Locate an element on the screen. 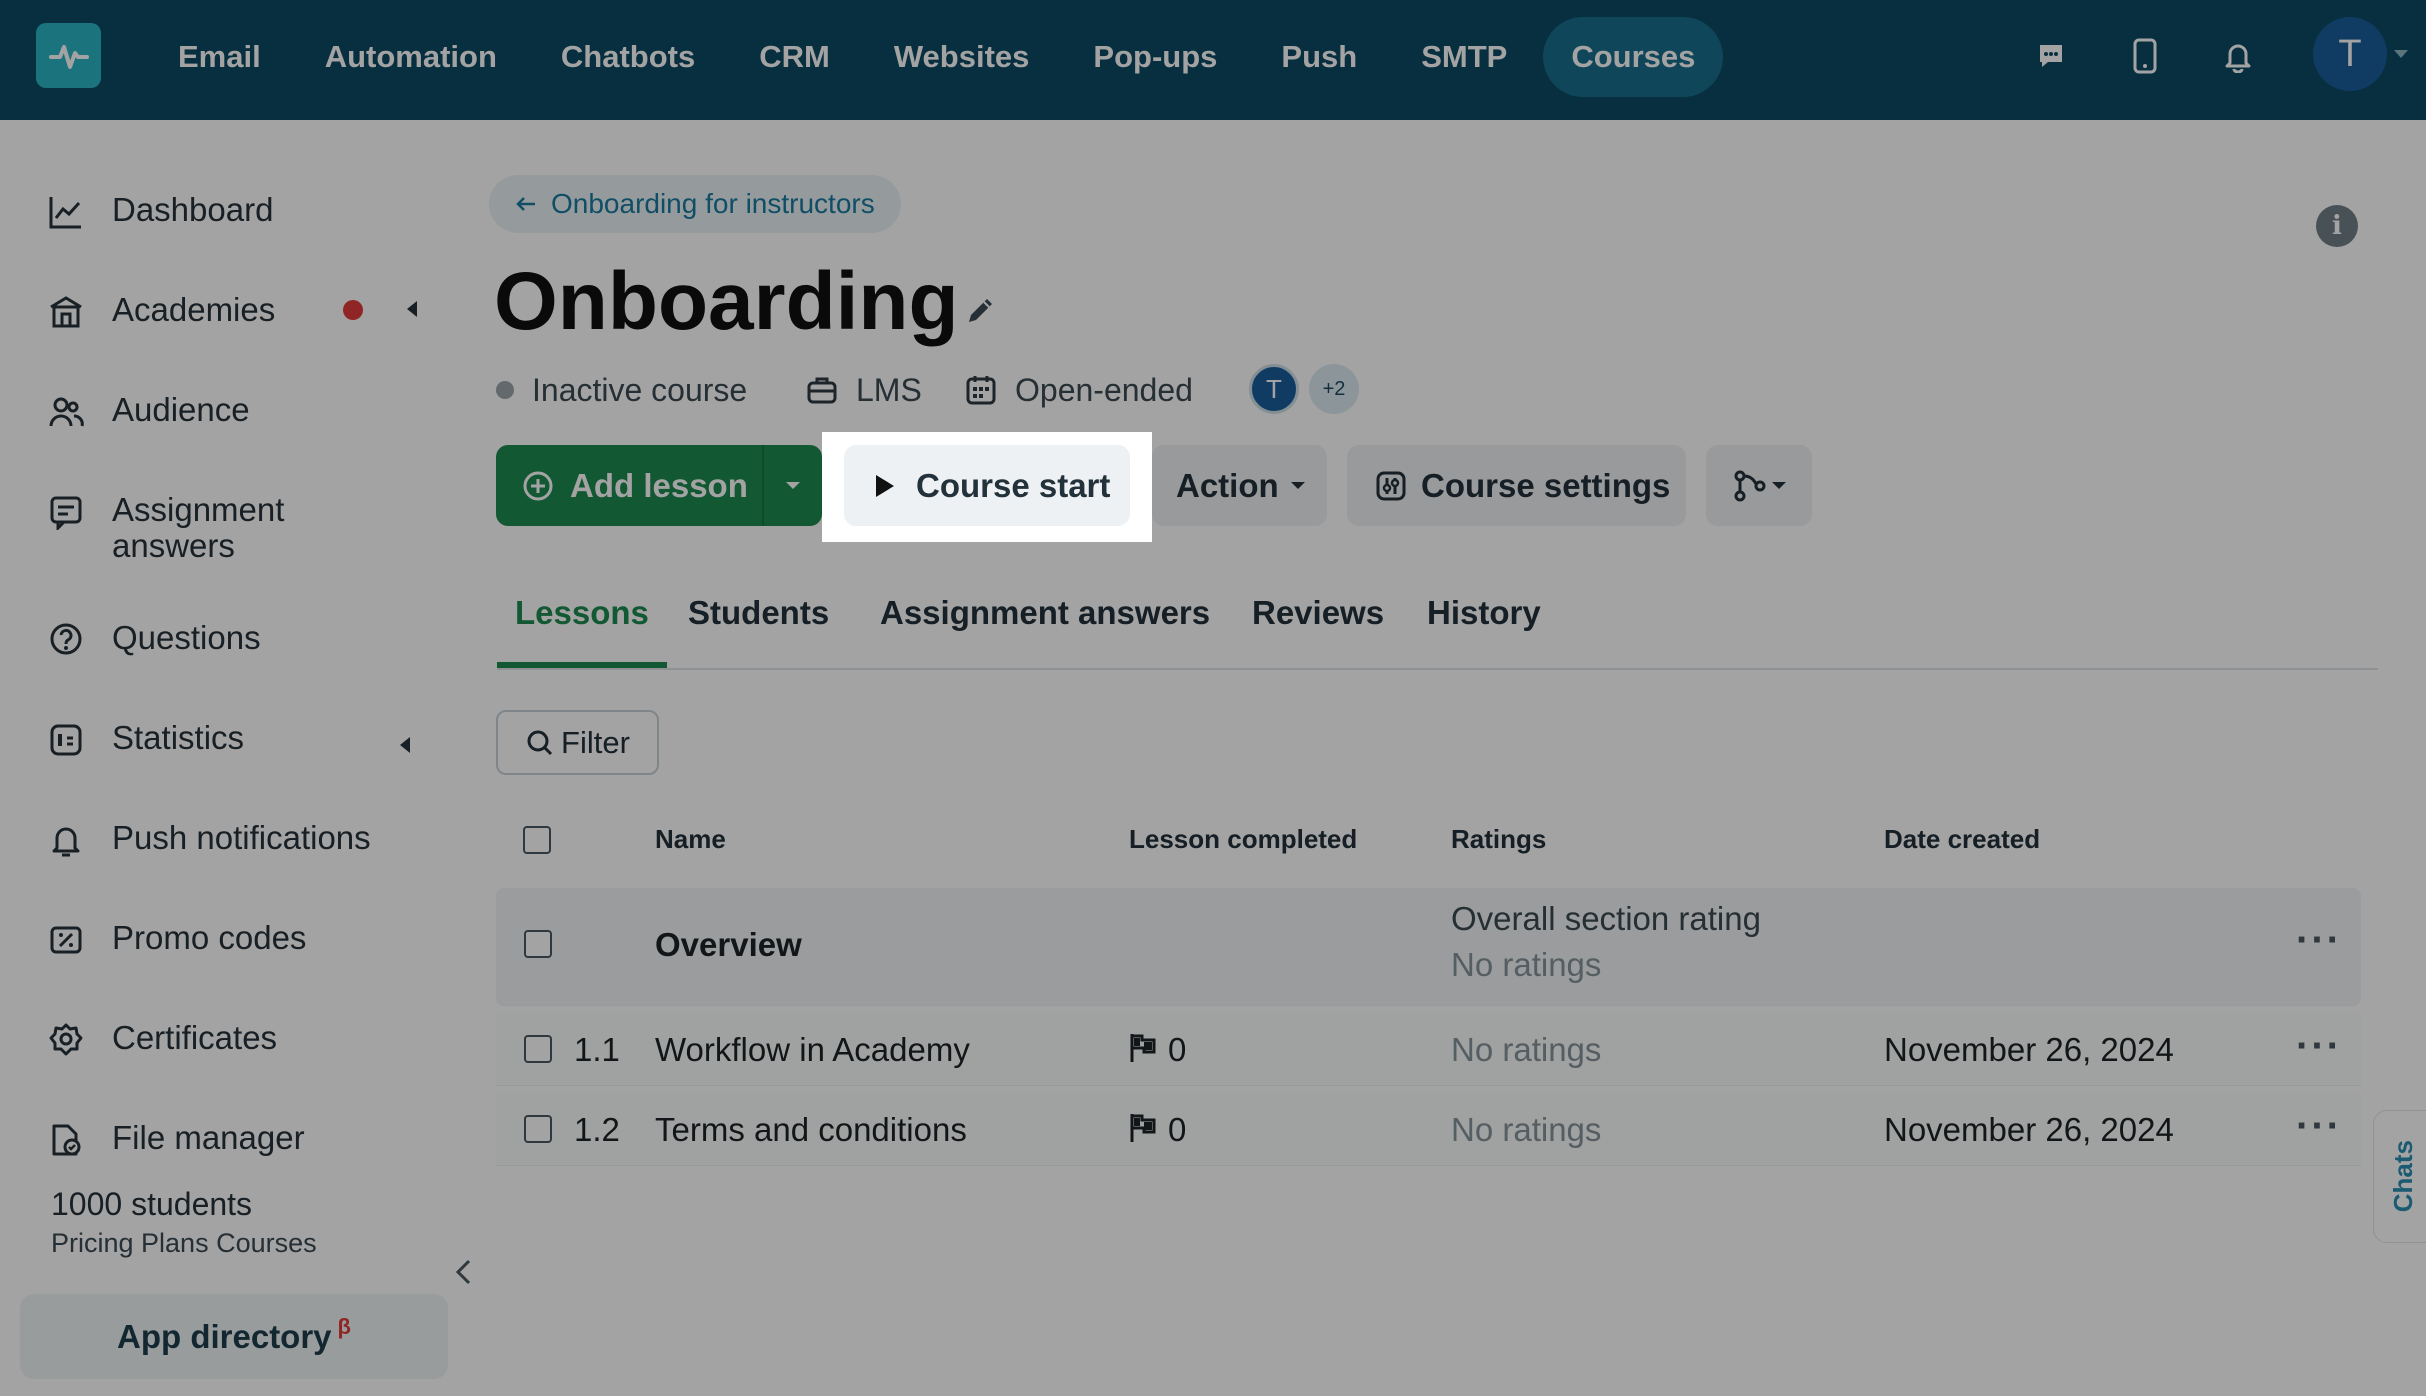 This screenshot has height=1396, width=2426. sidebar-item-label: Promo codes is located at coordinates (209, 937).